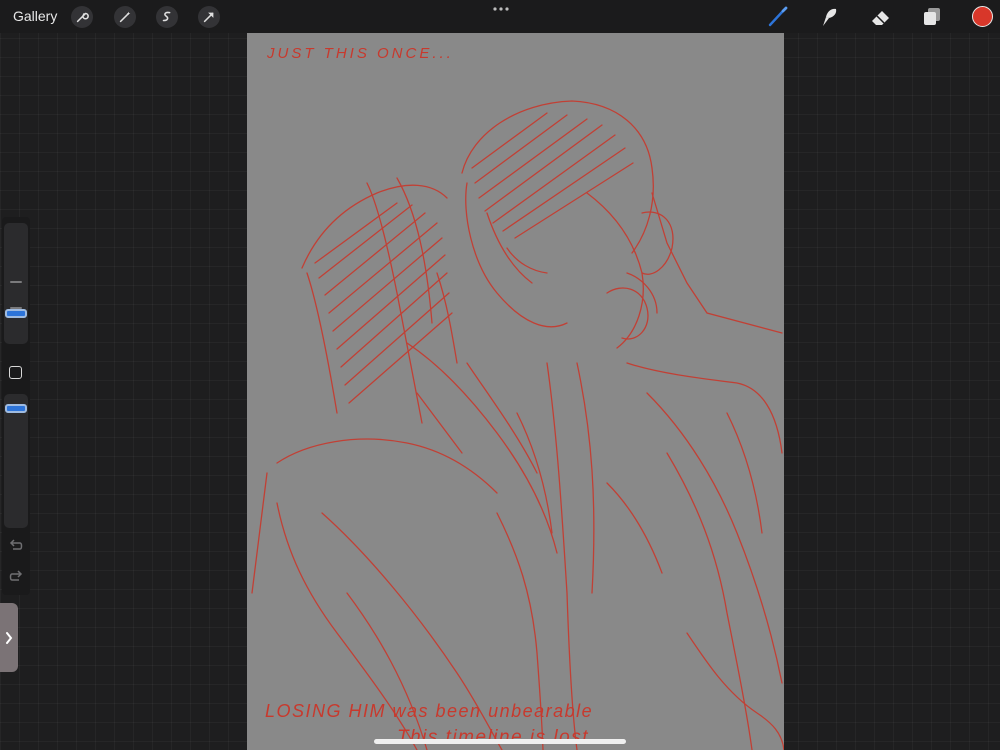  I want to click on transform-button, so click(209, 17).